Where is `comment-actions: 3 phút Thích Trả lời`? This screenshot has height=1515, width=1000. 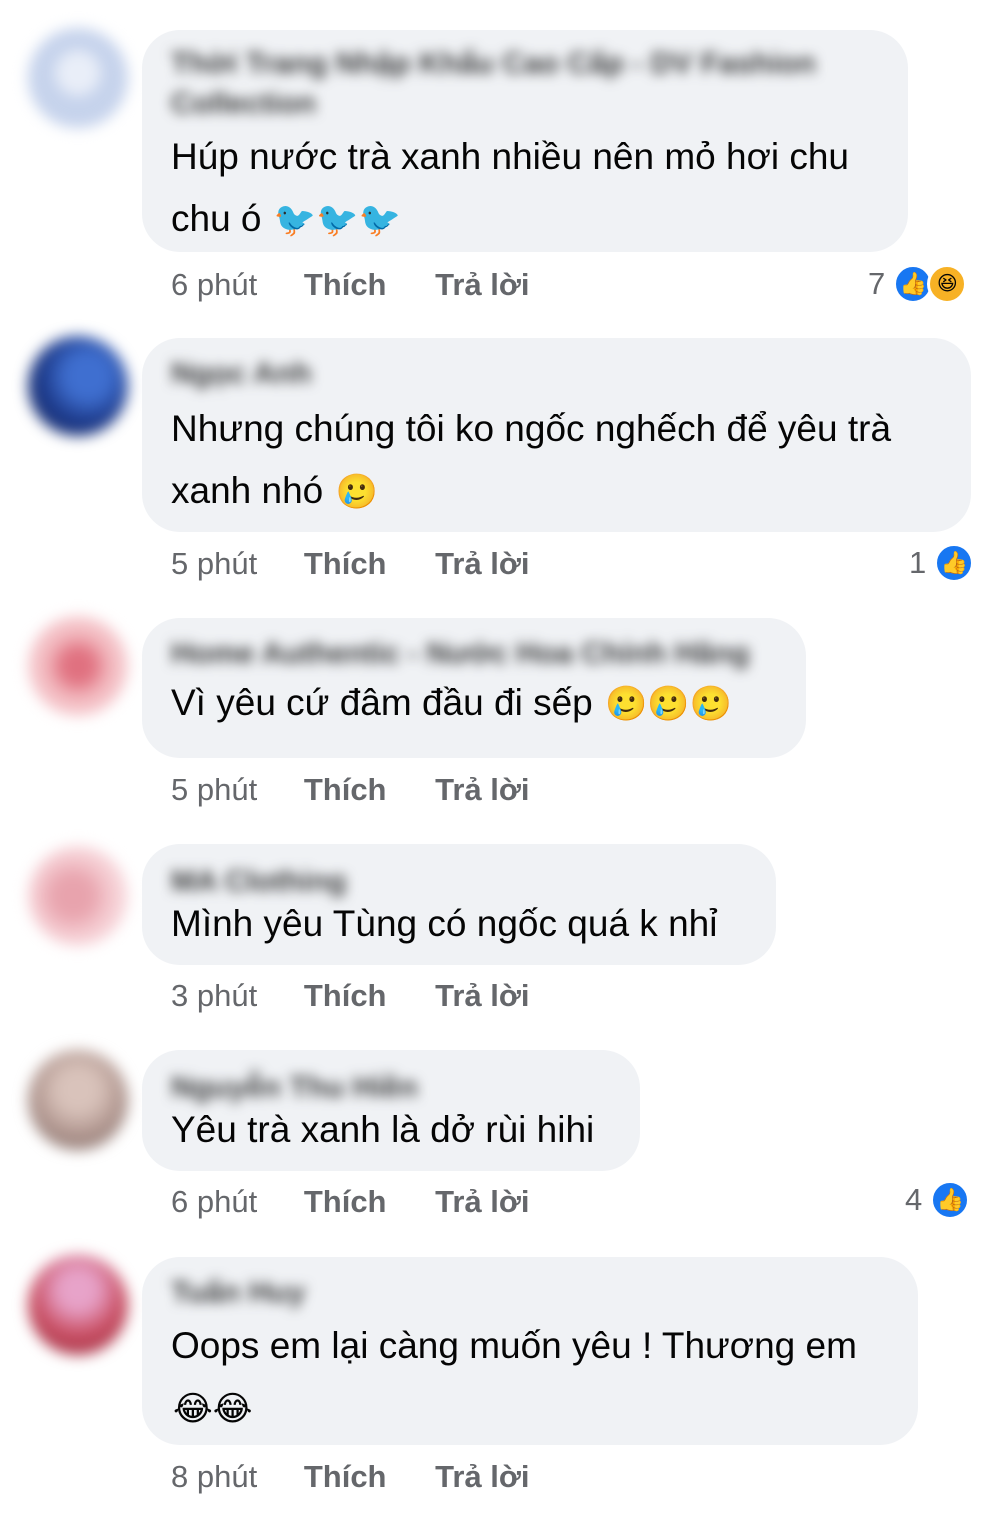 comment-actions: 3 phút Thích Trả lời is located at coordinates (350, 996).